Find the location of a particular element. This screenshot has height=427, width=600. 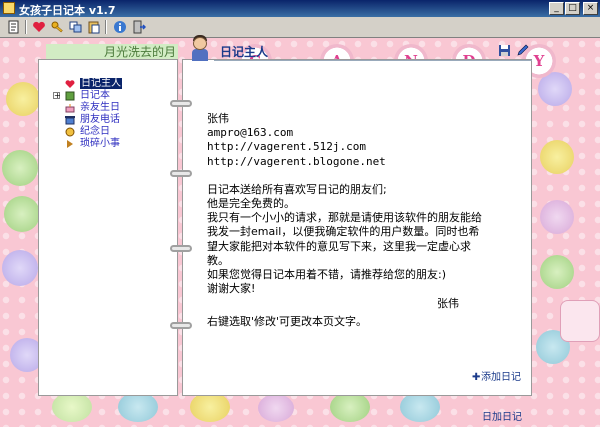

tree-item-anniversaries: 纪念日 is located at coordinates (87, 132).